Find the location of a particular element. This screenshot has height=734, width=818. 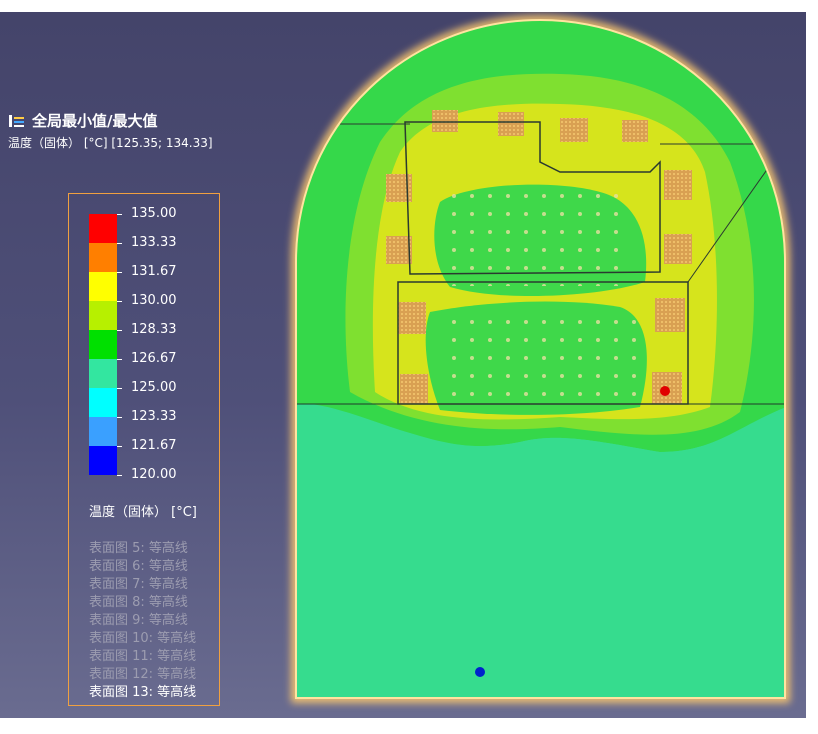

results-range: 温度（固体） [°C] [125.35; 134.33] is located at coordinates (110, 143).